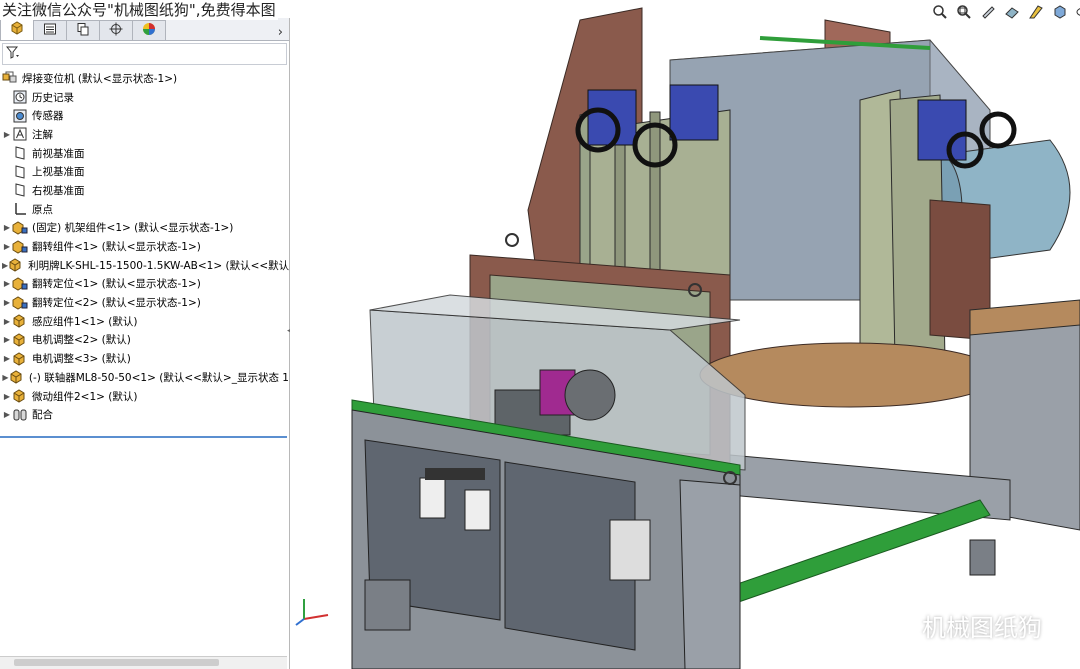 The height and width of the screenshot is (669, 1080). I want to click on tree-item-label: (-) 联轴器ML8-50-50<1> (默认<<默认>_显示状态 1, so click(158, 377).